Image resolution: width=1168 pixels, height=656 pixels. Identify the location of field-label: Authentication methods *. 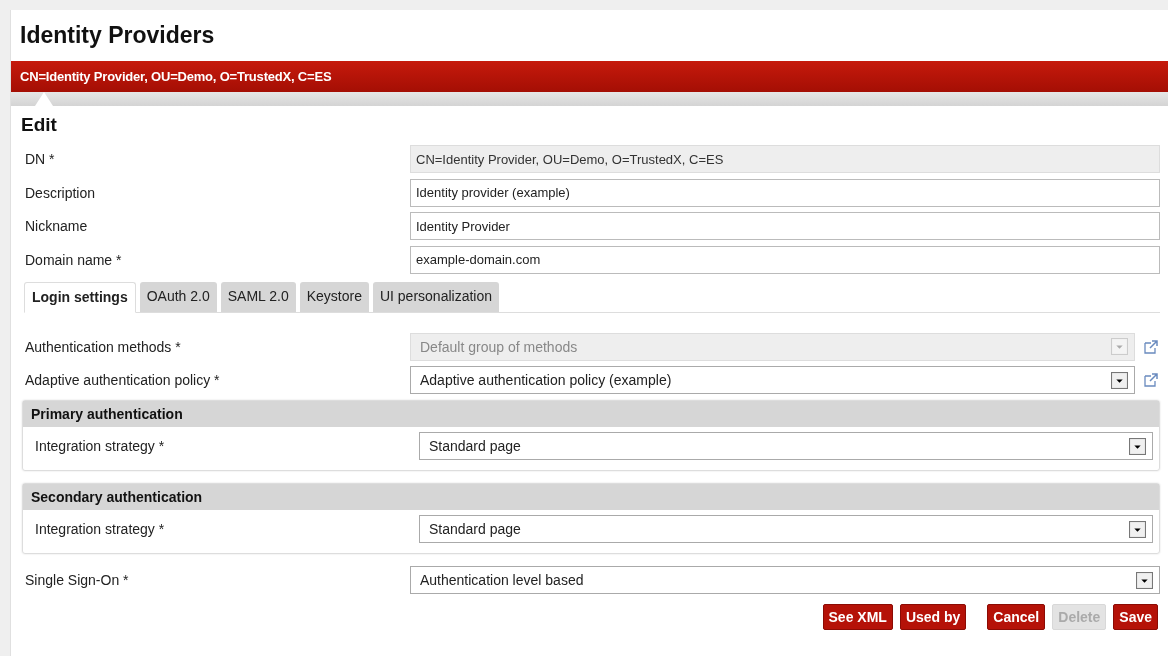
(103, 346).